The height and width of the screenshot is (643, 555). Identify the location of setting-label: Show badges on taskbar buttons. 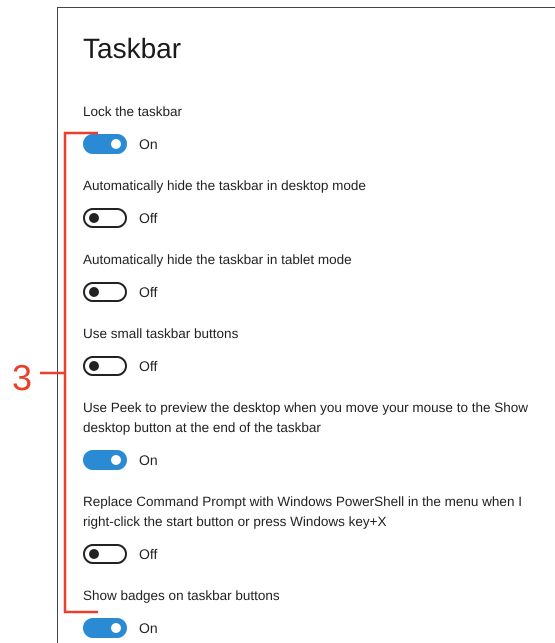
(182, 596).